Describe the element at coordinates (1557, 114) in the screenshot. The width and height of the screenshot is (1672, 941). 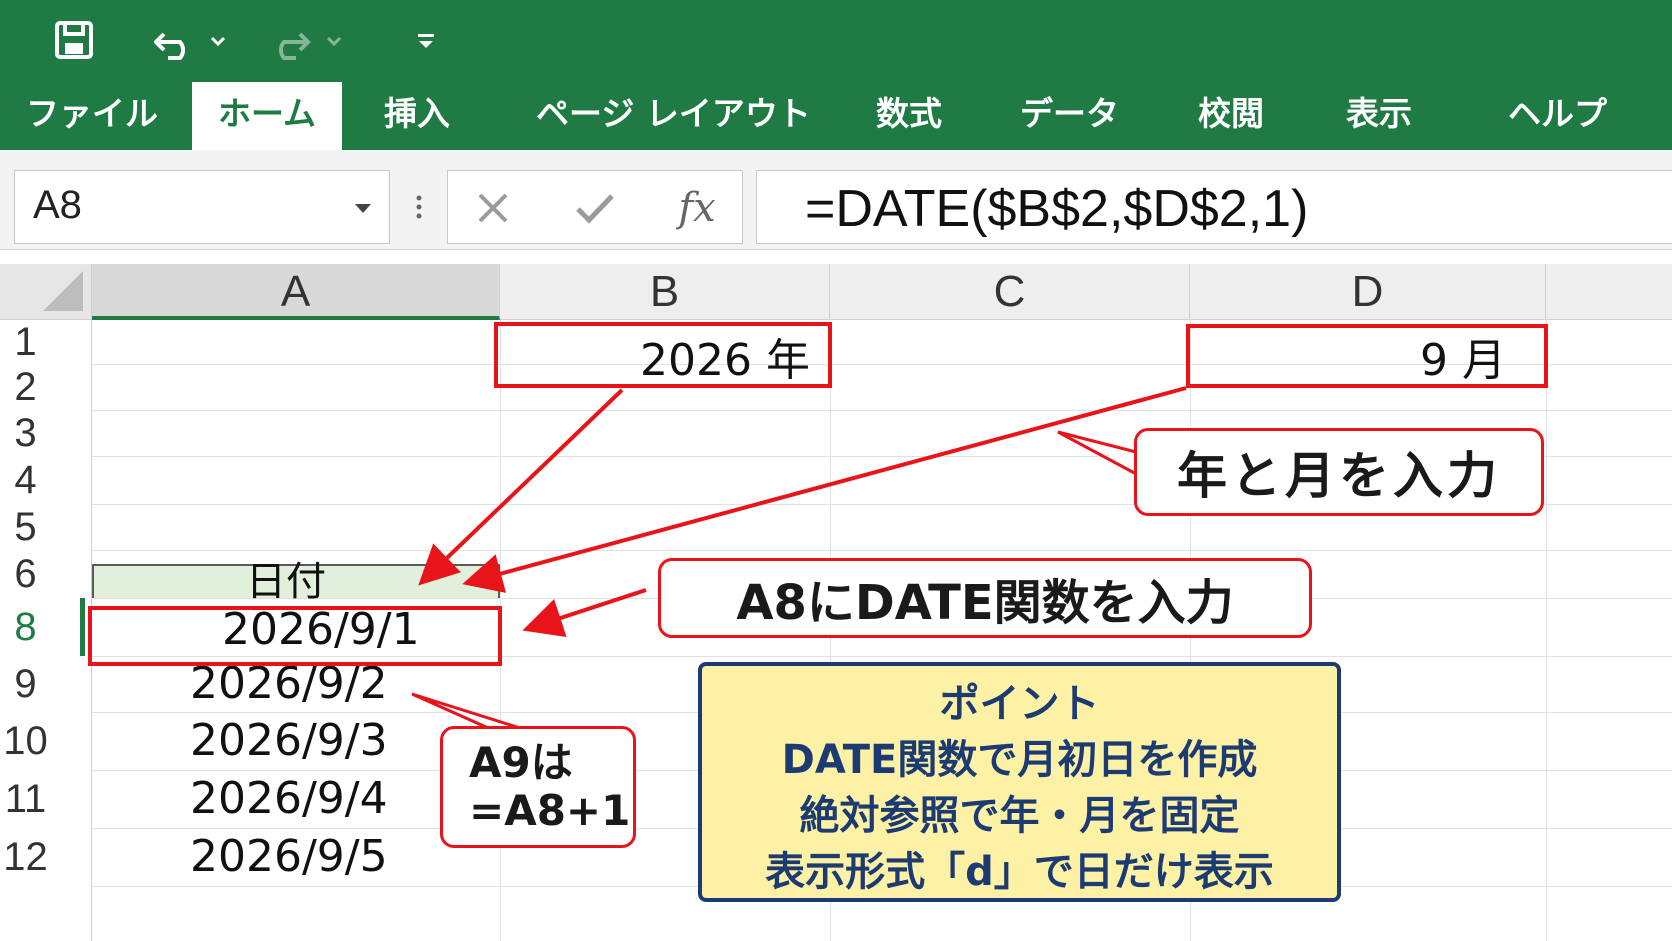
I see `tab-help: ヘルプ` at that location.